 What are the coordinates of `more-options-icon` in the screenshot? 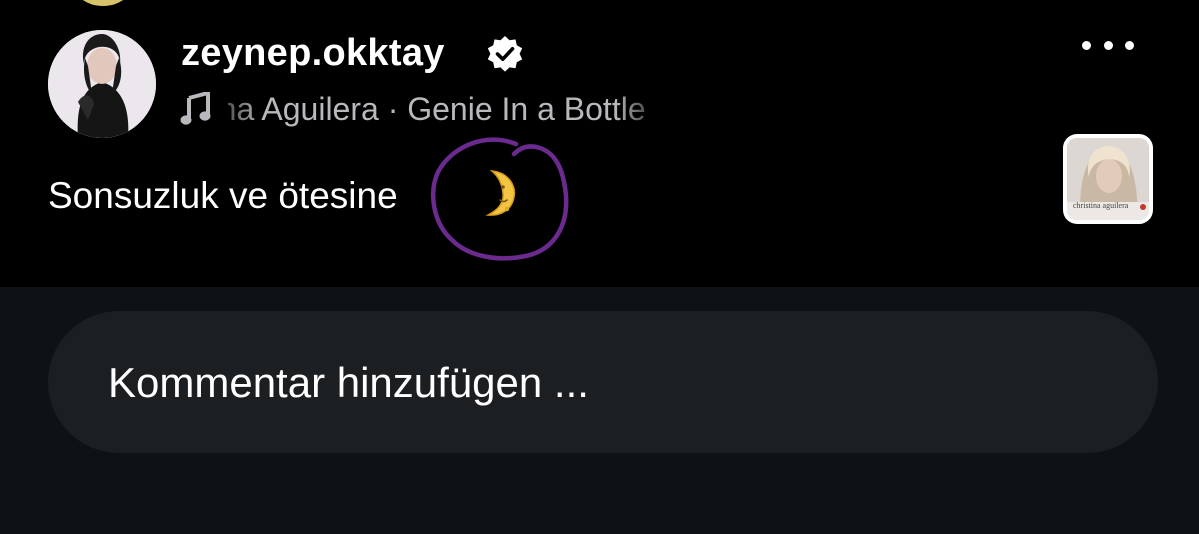 It's located at (1108, 45).